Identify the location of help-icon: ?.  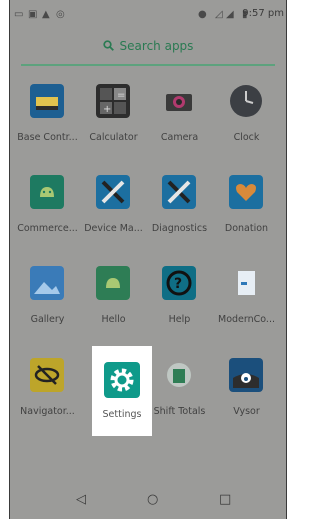
(179, 283).